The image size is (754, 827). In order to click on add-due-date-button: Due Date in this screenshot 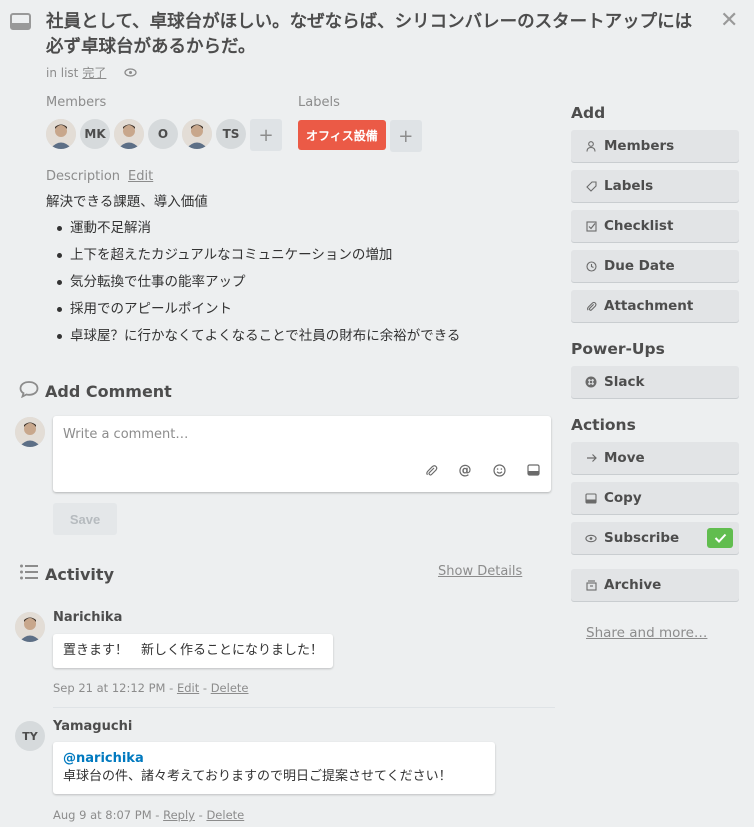, I will do `click(655, 266)`.